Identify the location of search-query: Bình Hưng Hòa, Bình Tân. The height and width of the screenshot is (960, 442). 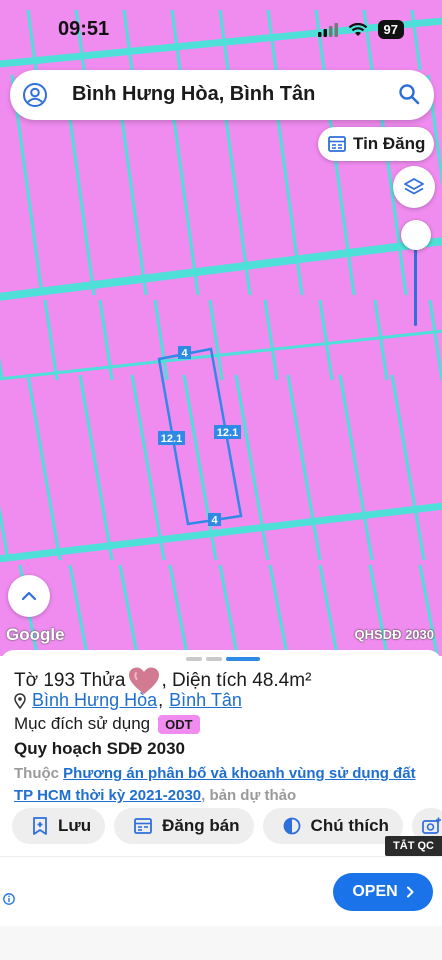
(193, 94).